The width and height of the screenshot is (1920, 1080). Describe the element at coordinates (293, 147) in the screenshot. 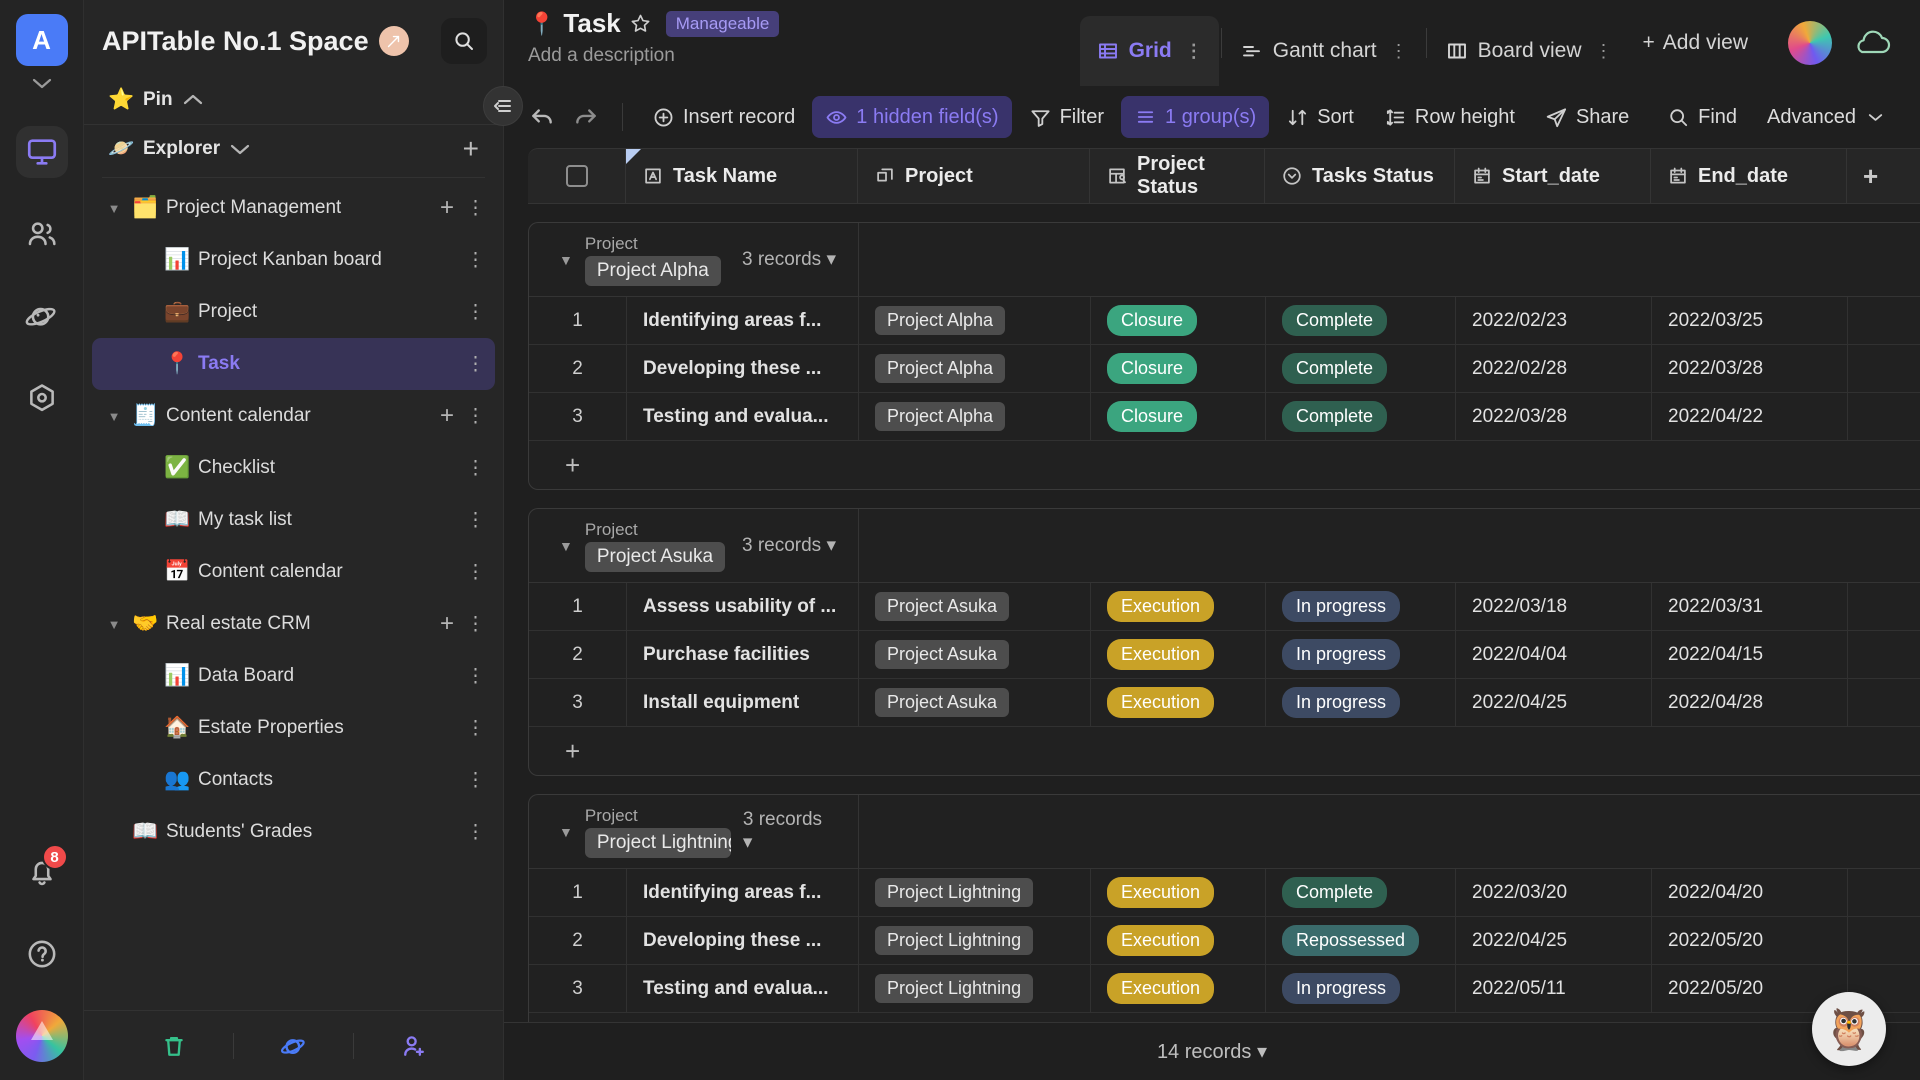

I see `explorer-section-header: 🪐 Explorer +` at that location.